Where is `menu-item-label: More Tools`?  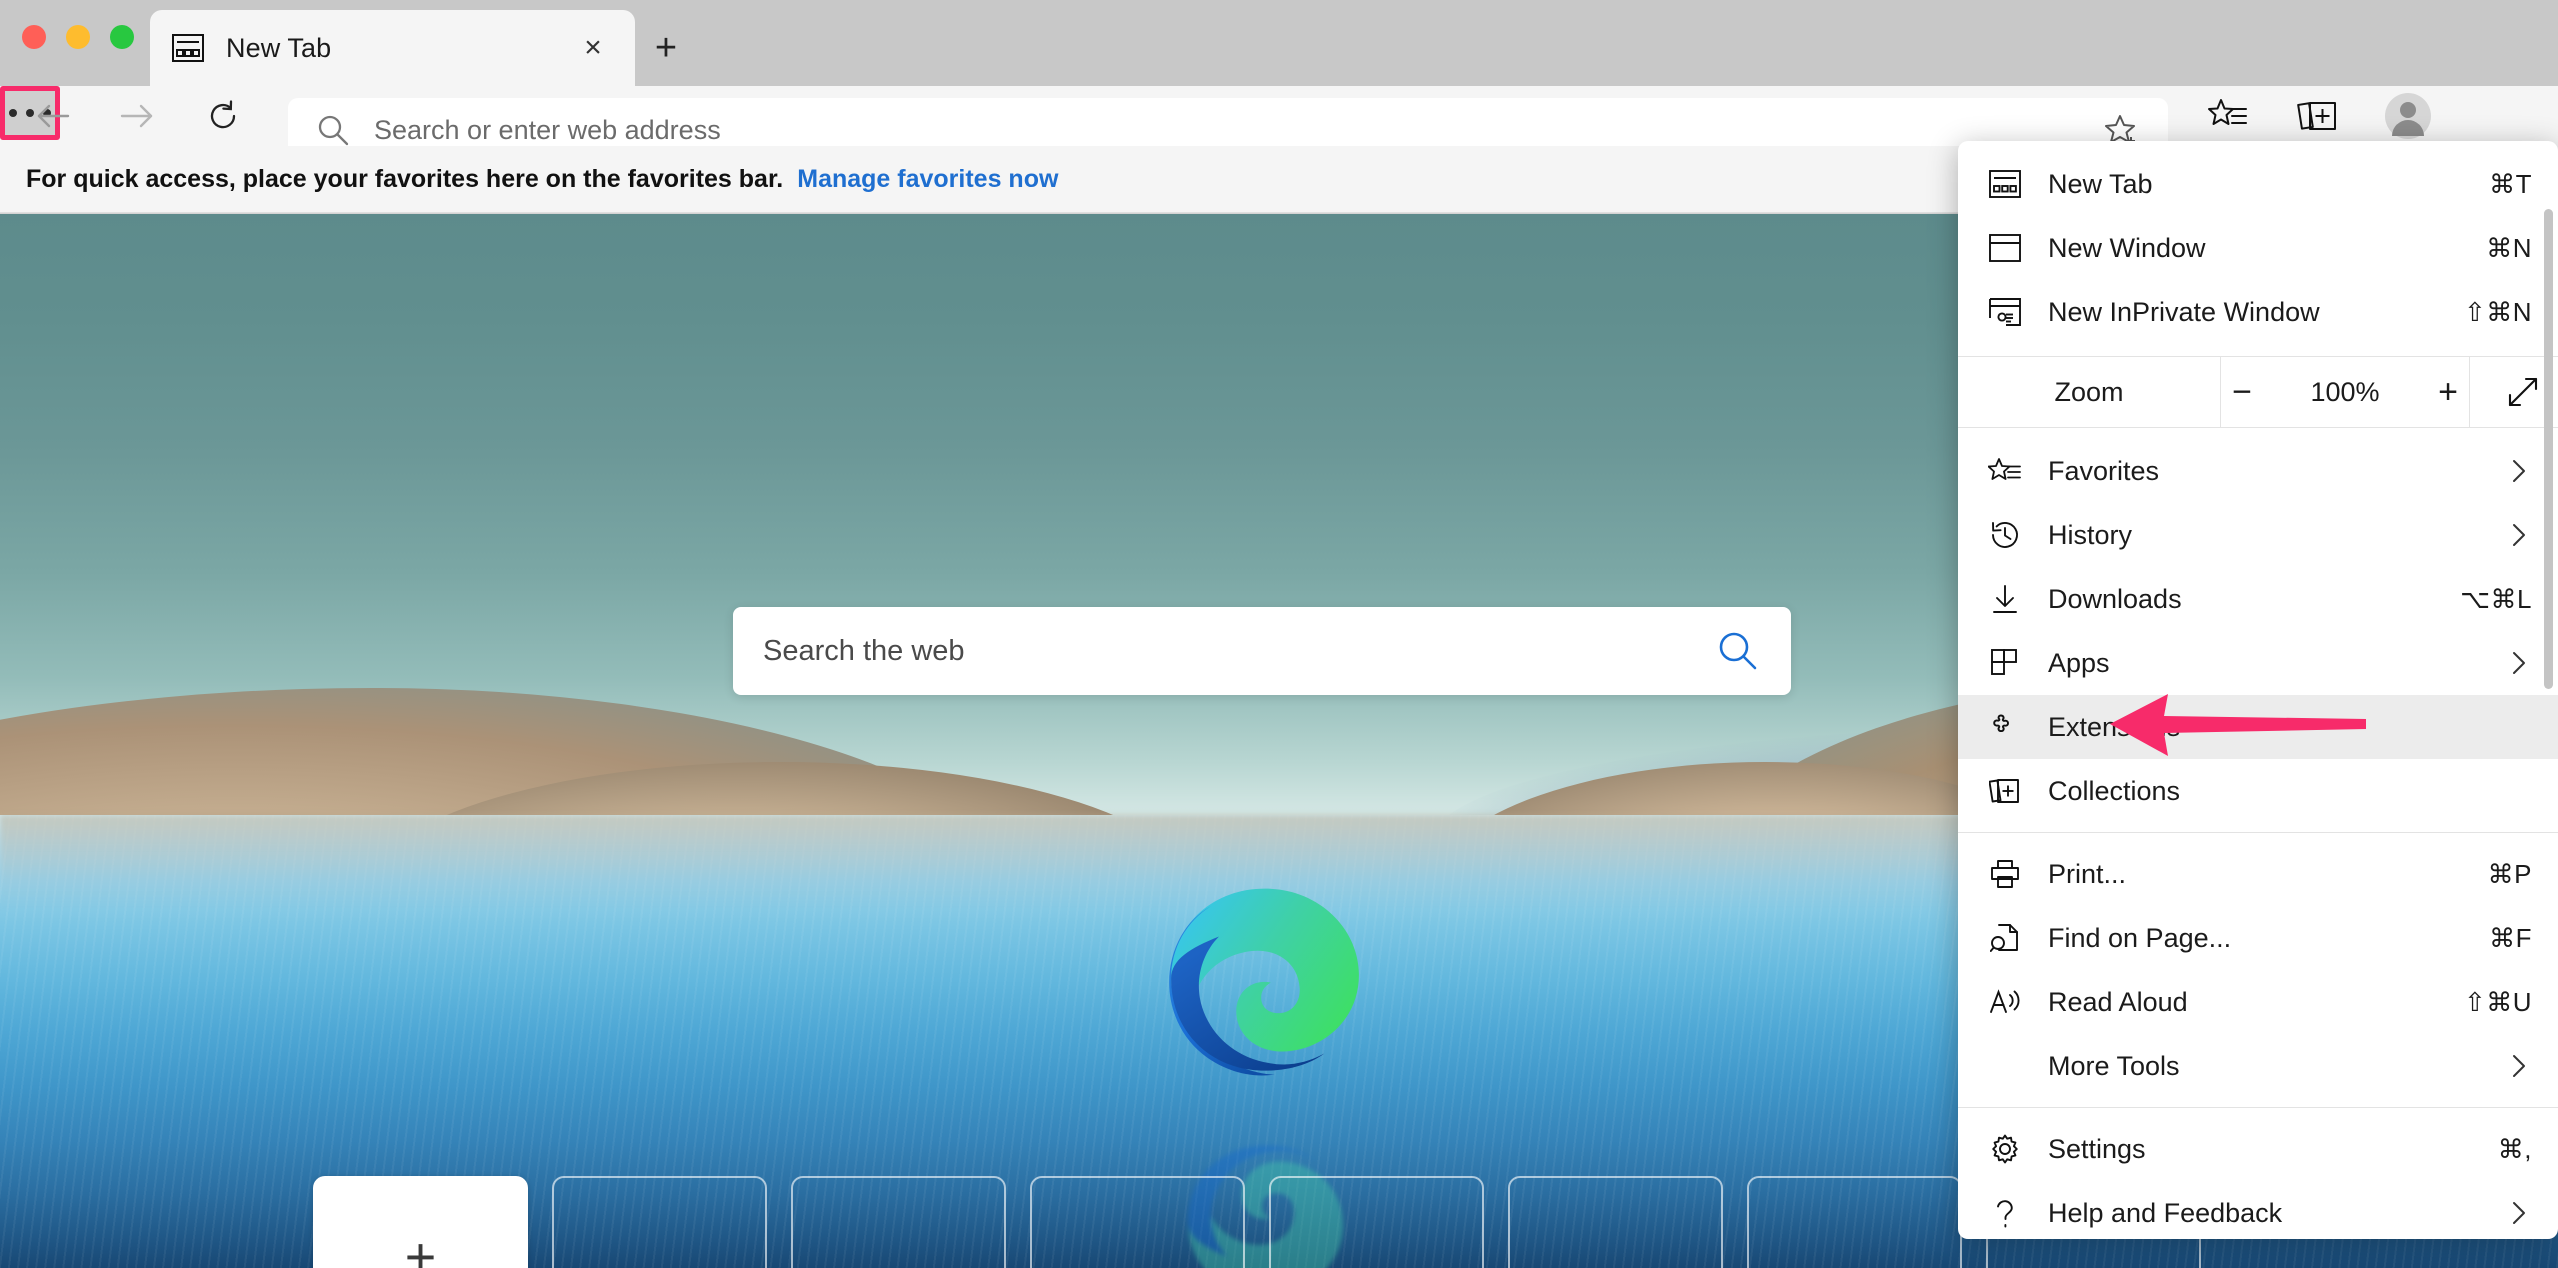 menu-item-label: More Tools is located at coordinates (2114, 1065).